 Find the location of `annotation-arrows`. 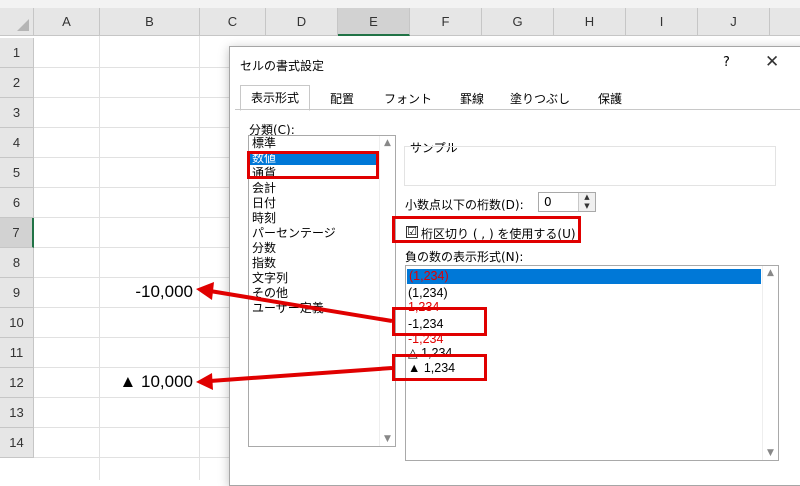

annotation-arrows is located at coordinates (294, 336).